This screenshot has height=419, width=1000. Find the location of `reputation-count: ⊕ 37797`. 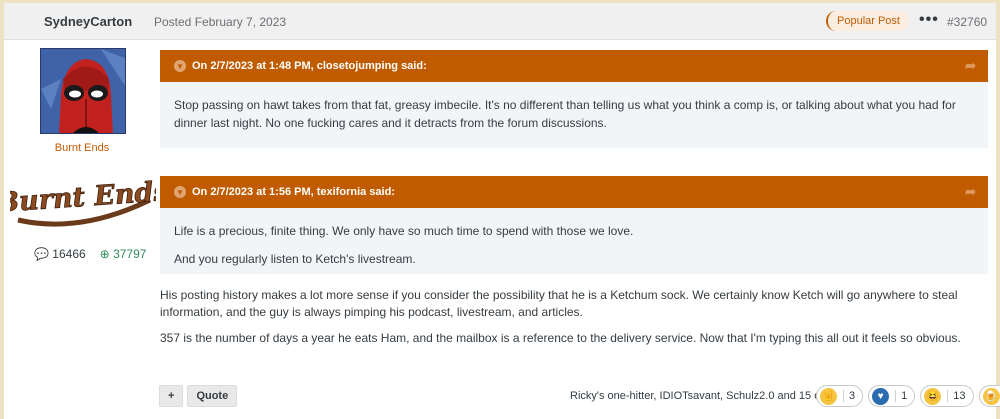

reputation-count: ⊕ 37797 is located at coordinates (123, 254).